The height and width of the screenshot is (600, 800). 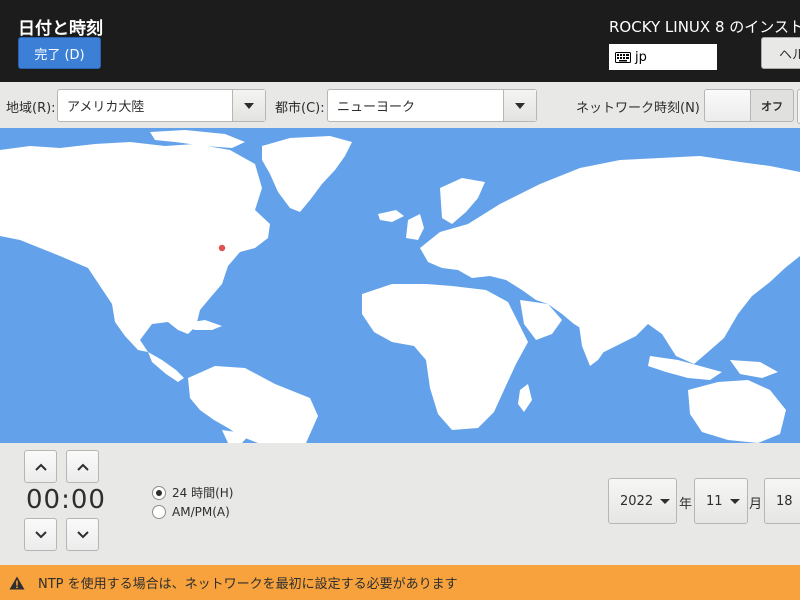 What do you see at coordinates (462, 201) in the screenshot?
I see `land-scandinavia` at bounding box center [462, 201].